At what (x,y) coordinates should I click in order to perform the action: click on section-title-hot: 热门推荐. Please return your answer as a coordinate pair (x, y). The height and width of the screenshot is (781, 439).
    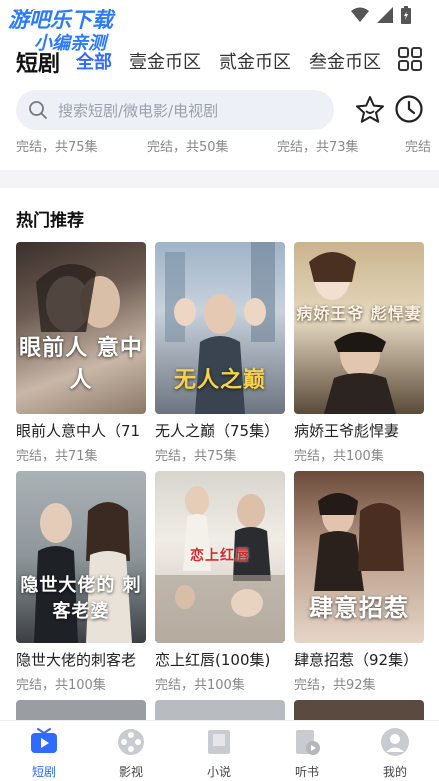
    Looking at the image, I should click on (50, 221).